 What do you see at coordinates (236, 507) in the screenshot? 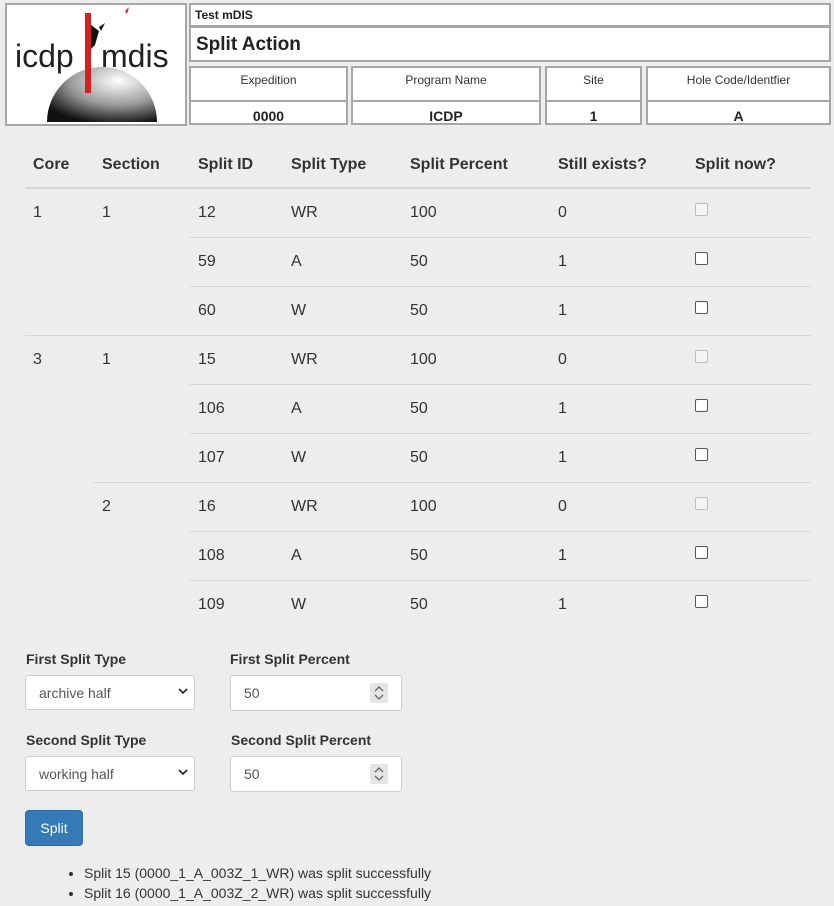
I see `split-id-cell: 16` at bounding box center [236, 507].